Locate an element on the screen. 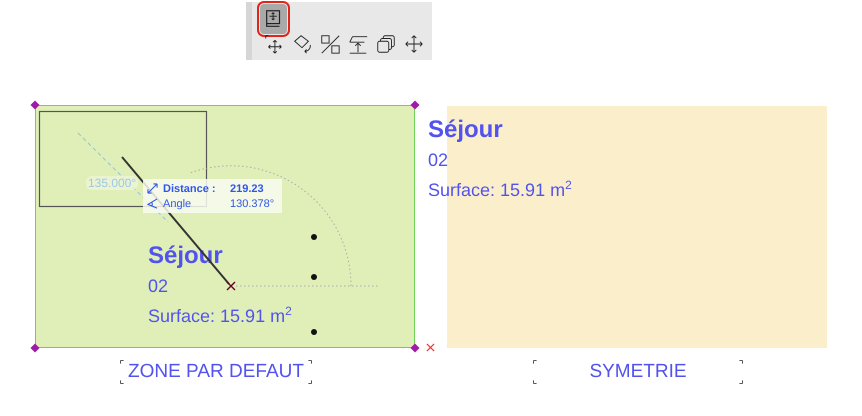  move-icon is located at coordinates (413, 43).